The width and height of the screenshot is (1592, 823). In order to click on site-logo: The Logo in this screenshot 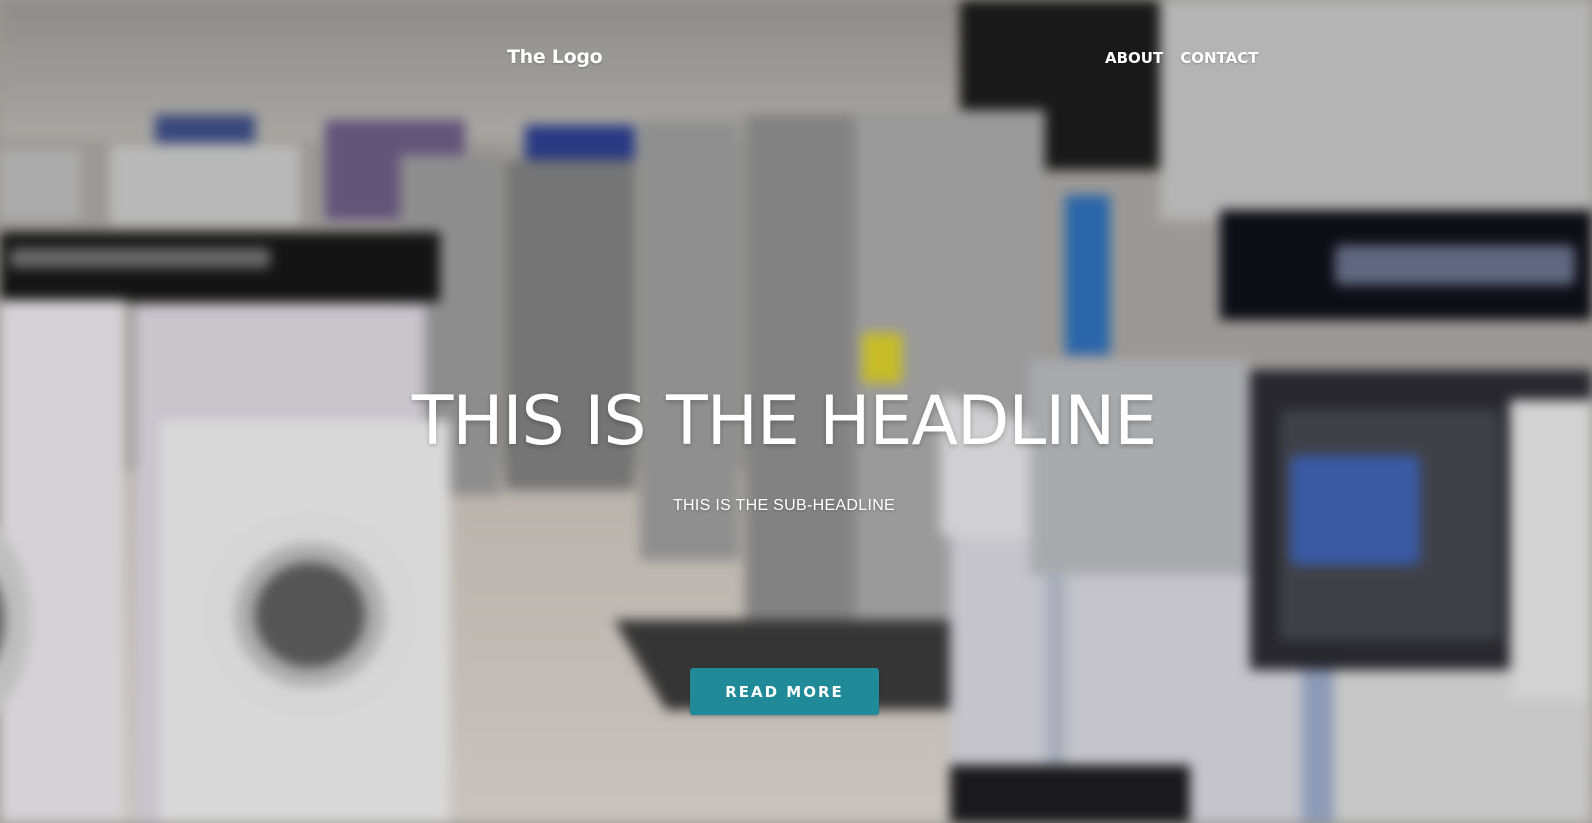, I will do `click(555, 57)`.